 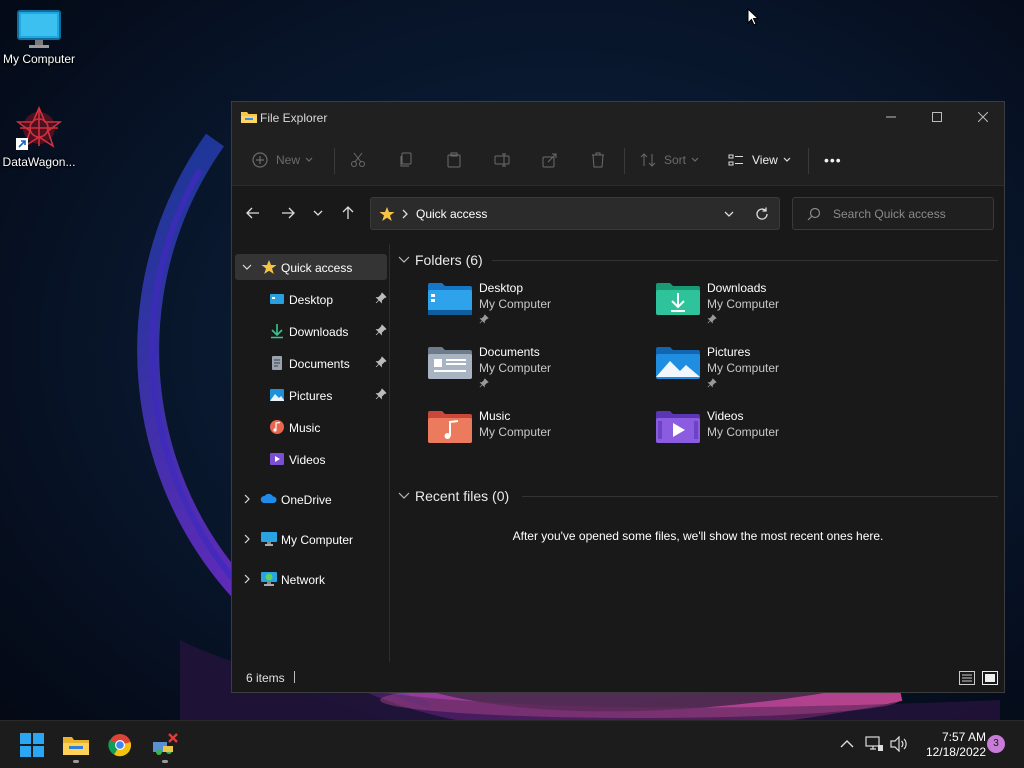 What do you see at coordinates (761, 439) in the screenshot?
I see `folder-tile-videos: Videos My Computer` at bounding box center [761, 439].